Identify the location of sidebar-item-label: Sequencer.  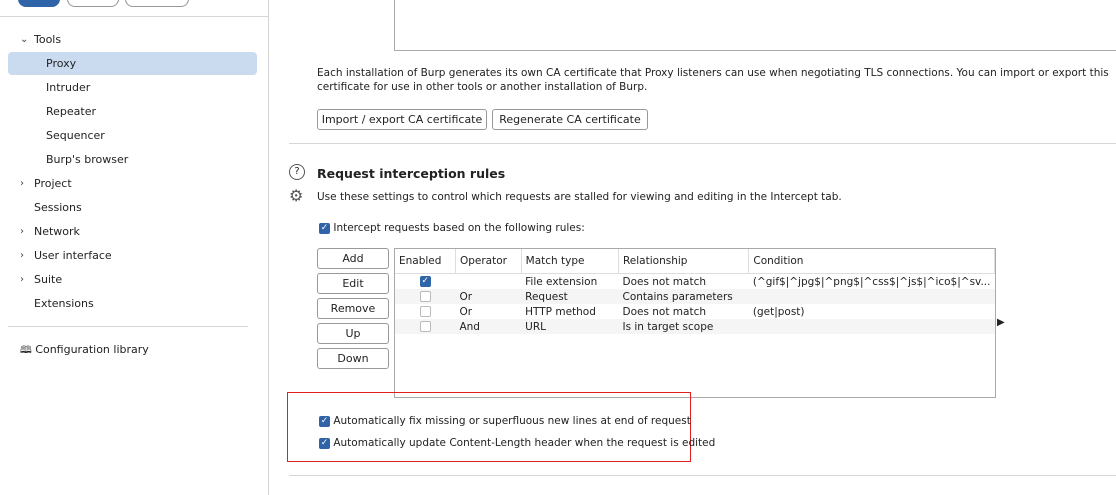
(75, 135).